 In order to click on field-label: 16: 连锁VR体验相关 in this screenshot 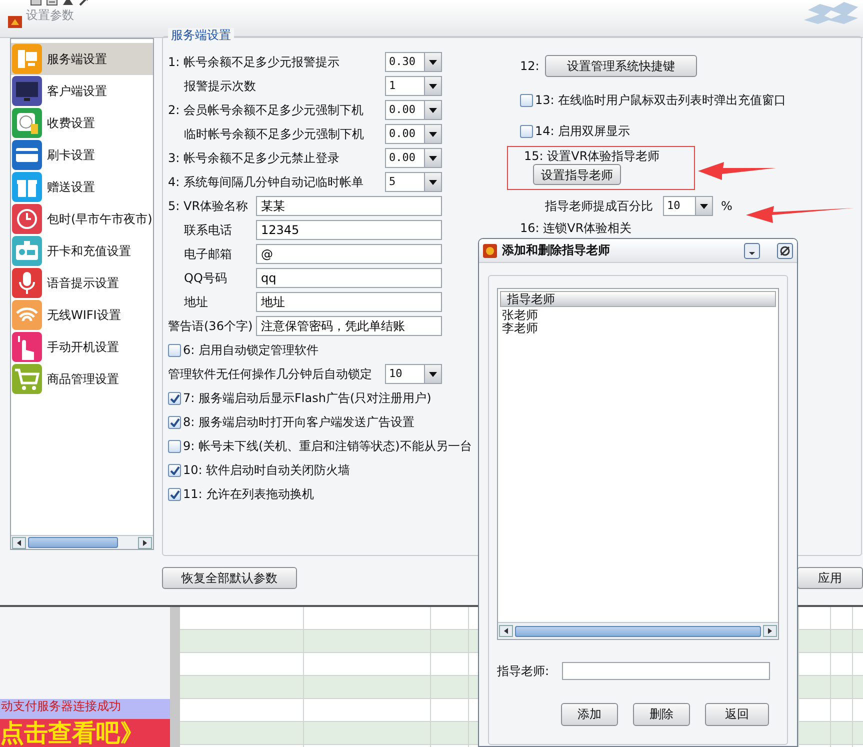, I will do `click(576, 228)`.